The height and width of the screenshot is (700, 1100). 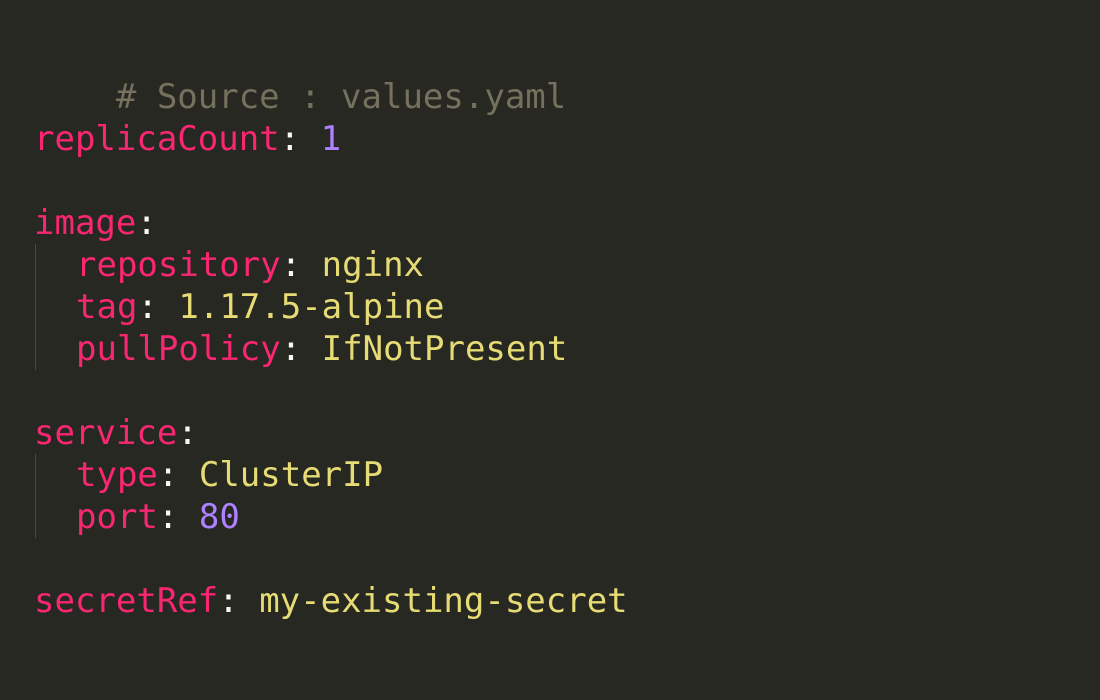 What do you see at coordinates (311, 307) in the screenshot?
I see `tag-value: 1.17.5-alpine` at bounding box center [311, 307].